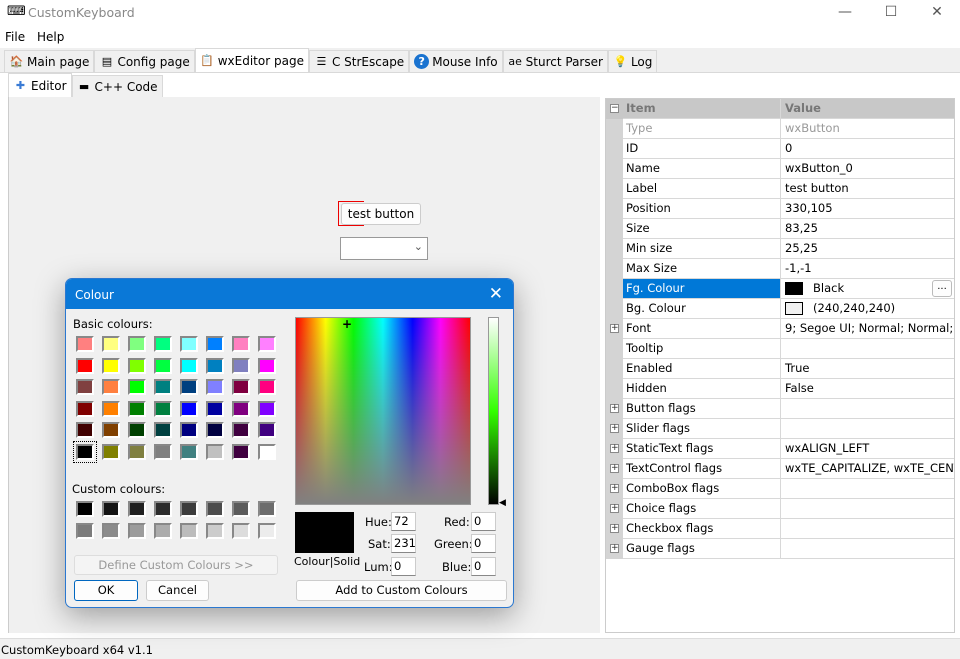 The image size is (960, 659). I want to click on property-row: Name wxButton_0, so click(780, 169).